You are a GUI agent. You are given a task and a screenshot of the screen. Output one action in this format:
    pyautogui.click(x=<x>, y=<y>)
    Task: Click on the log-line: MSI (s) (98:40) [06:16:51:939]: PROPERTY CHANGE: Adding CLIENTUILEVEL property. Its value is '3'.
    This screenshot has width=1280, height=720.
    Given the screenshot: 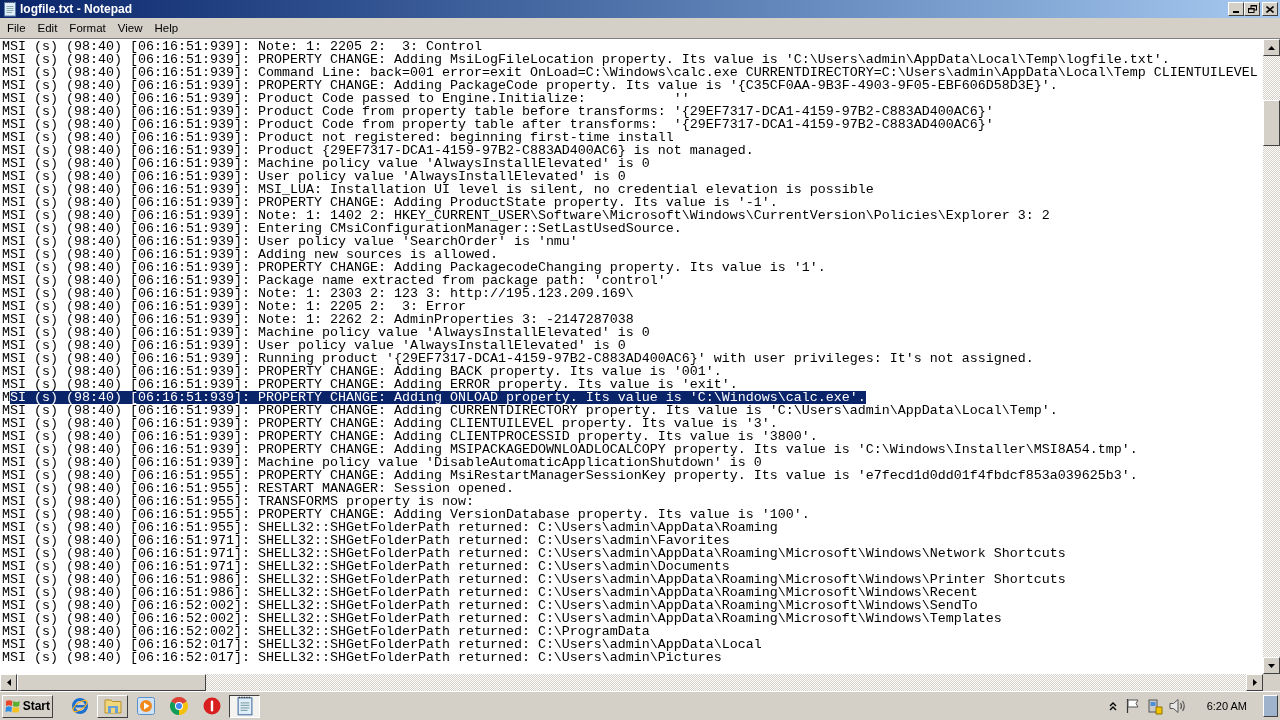 What is the action you would take?
    pyautogui.click(x=390, y=423)
    